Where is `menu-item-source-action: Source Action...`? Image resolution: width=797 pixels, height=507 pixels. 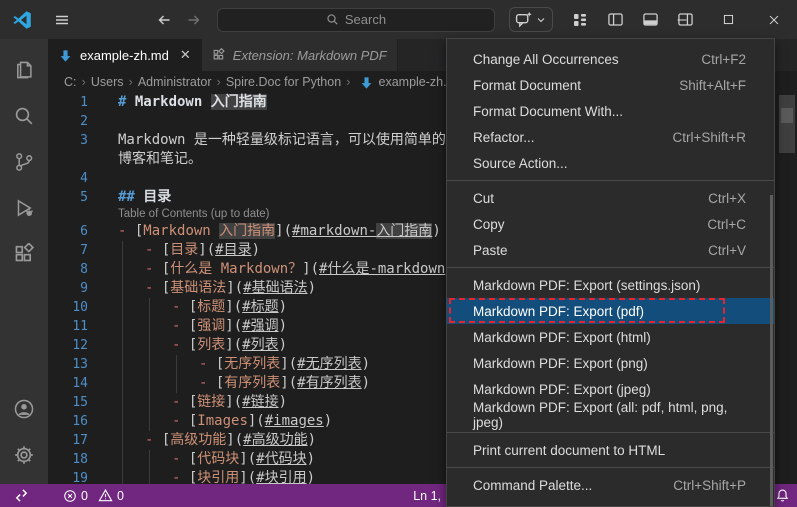 menu-item-source-action: Source Action... is located at coordinates (610, 163).